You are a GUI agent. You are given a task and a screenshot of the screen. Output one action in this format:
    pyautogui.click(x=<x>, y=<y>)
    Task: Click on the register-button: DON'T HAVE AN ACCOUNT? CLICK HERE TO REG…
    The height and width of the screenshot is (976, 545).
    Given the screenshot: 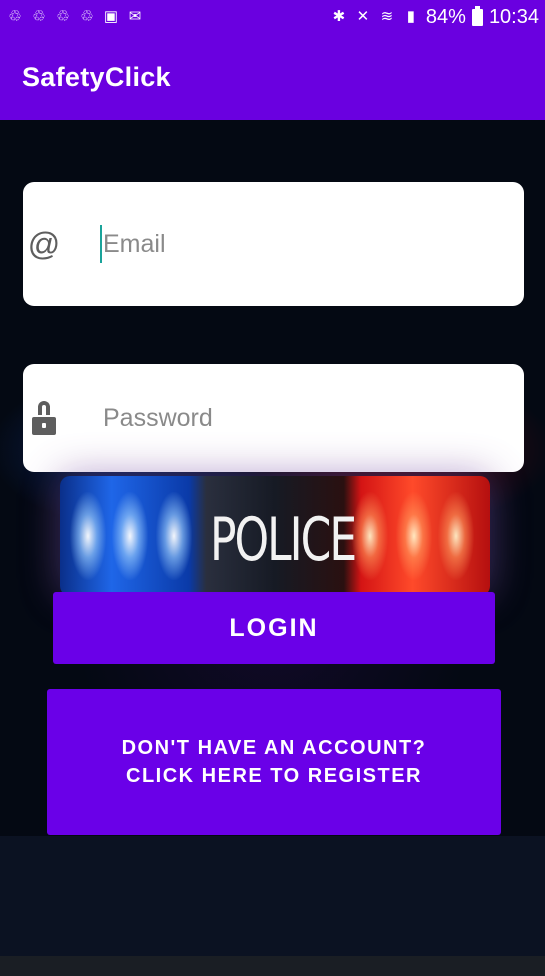 What is the action you would take?
    pyautogui.click(x=274, y=762)
    